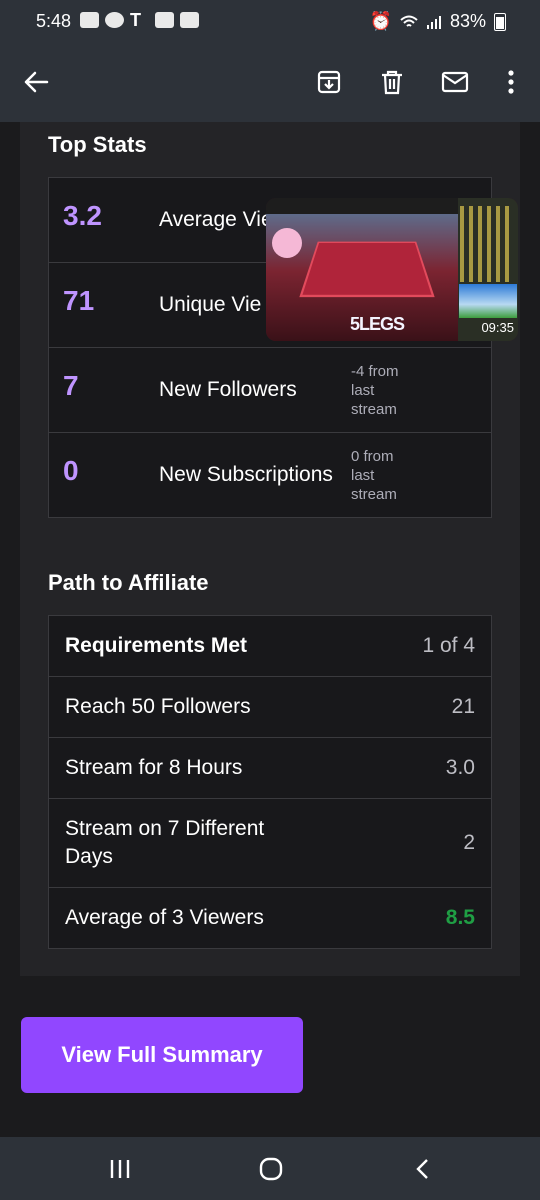  Describe the element at coordinates (114, 20) in the screenshot. I see `app-icon` at that location.